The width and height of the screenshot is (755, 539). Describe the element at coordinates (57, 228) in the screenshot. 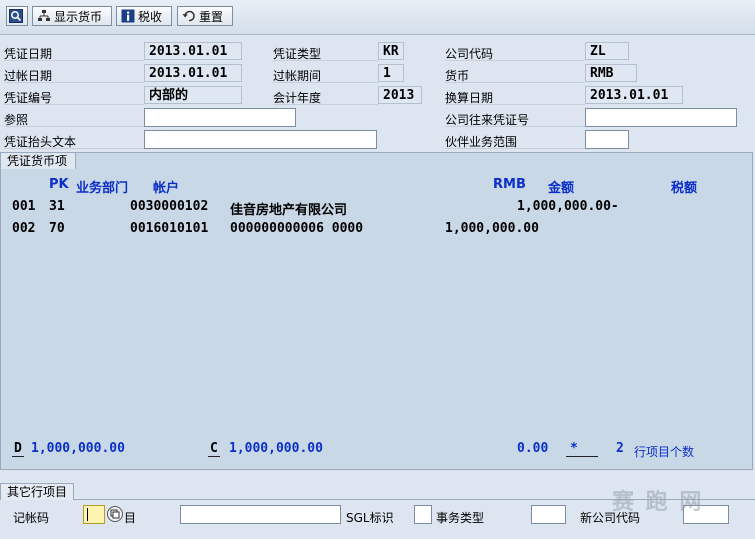

I see `posting-key: 70` at that location.